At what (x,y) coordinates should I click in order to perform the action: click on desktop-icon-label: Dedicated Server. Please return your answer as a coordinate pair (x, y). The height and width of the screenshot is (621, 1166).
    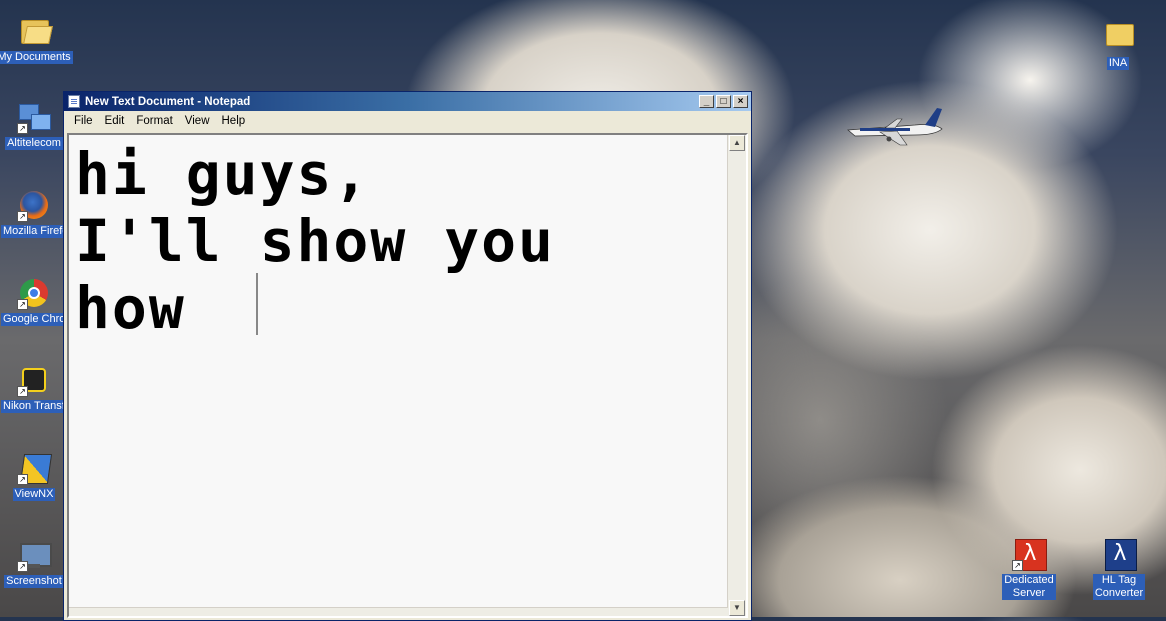
    Looking at the image, I should click on (1029, 587).